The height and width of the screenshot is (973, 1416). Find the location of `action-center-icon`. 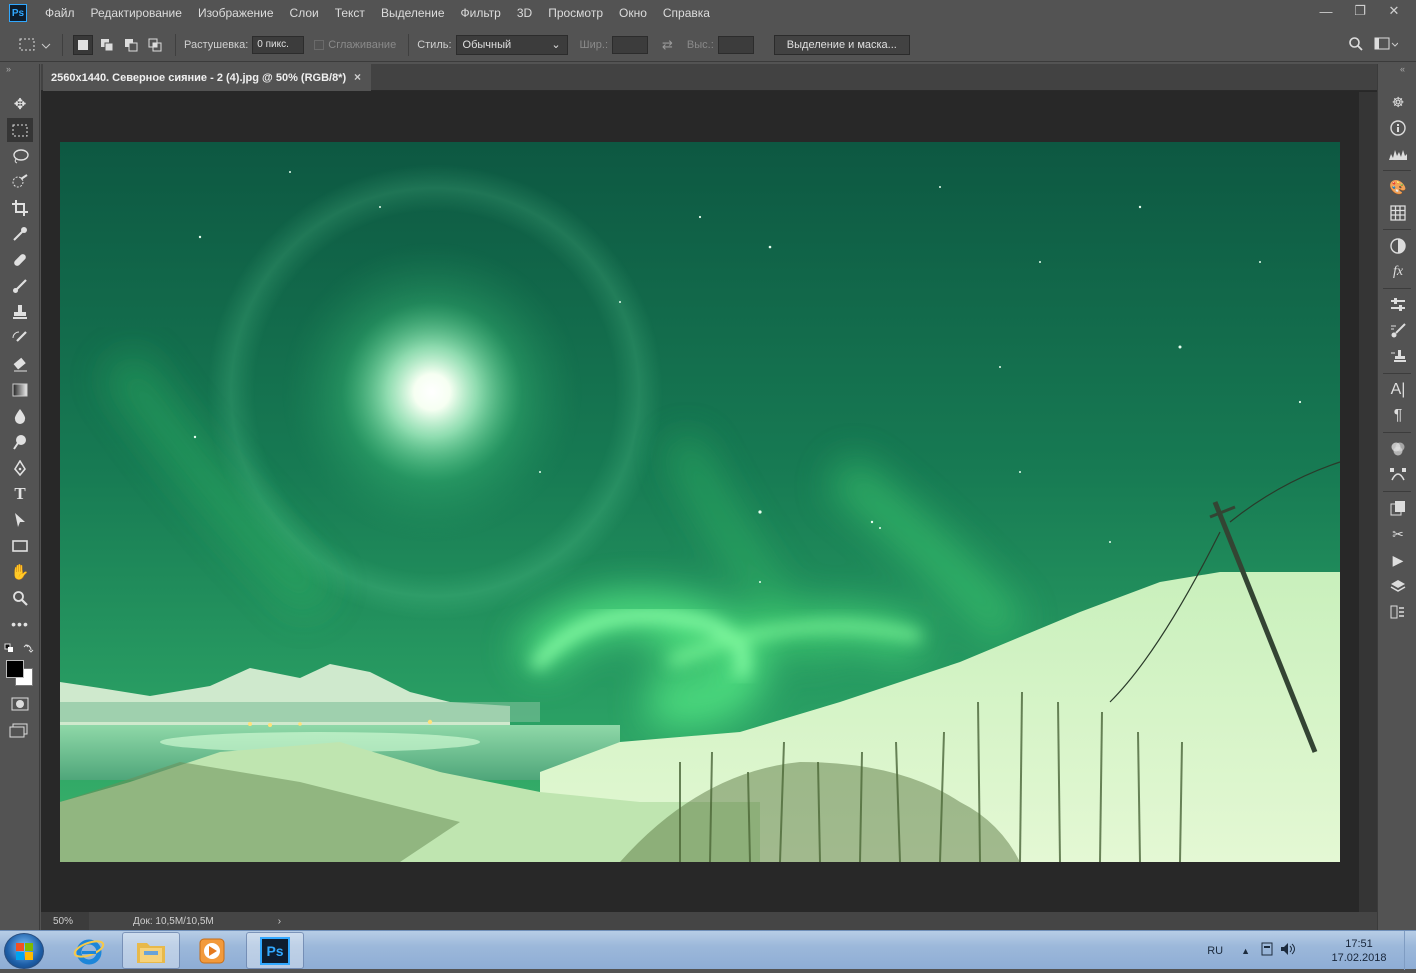

action-center-icon is located at coordinates (1267, 950).